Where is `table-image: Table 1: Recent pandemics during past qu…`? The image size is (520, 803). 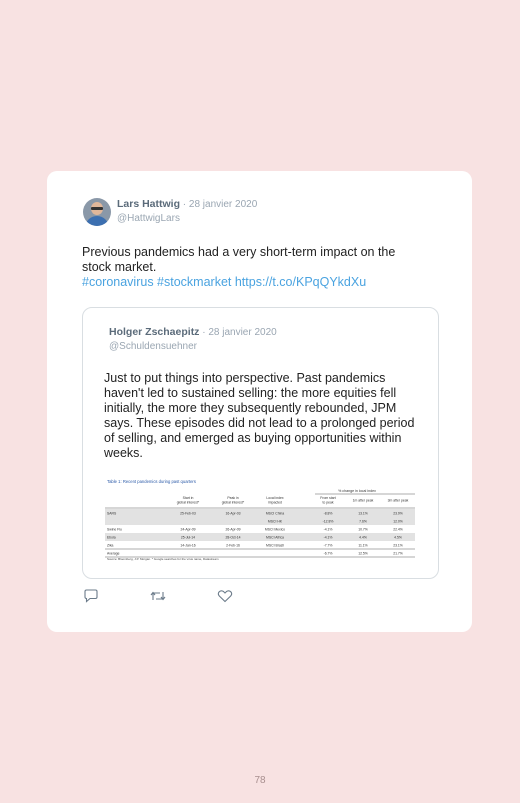 table-image: Table 1: Recent pandemics during past qu… is located at coordinates (261, 521).